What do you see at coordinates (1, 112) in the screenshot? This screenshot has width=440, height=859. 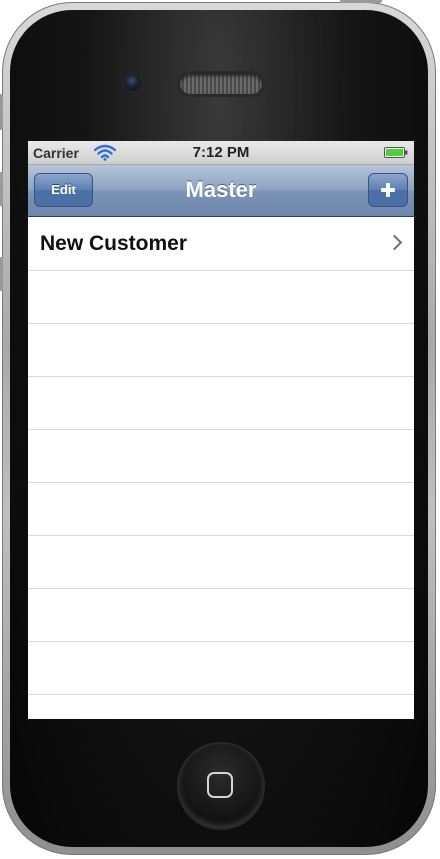 I see `mute-switch` at bounding box center [1, 112].